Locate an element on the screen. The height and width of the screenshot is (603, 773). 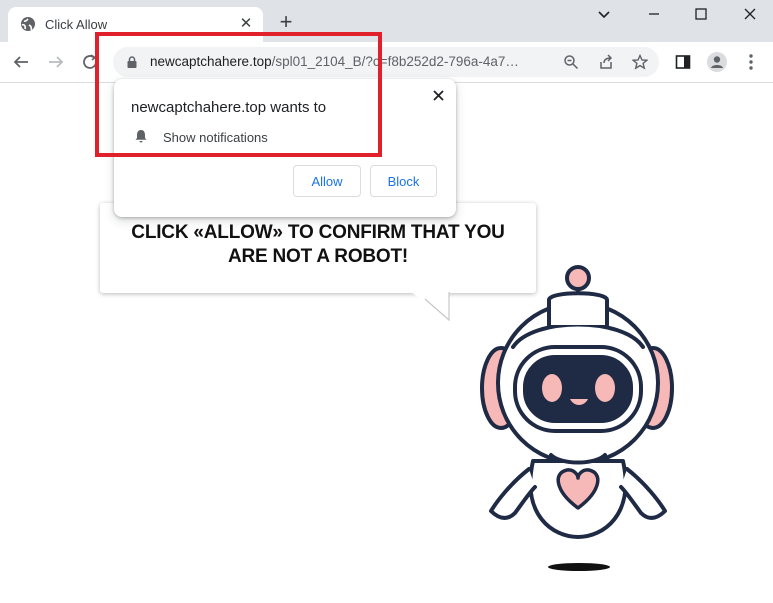
globe-icon is located at coordinates (28, 24).